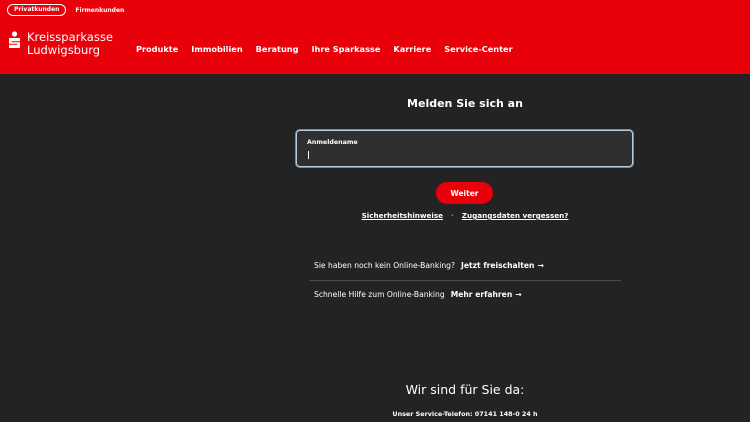 The height and width of the screenshot is (422, 750). I want to click on nav-item-beratung: Beratung, so click(277, 49).